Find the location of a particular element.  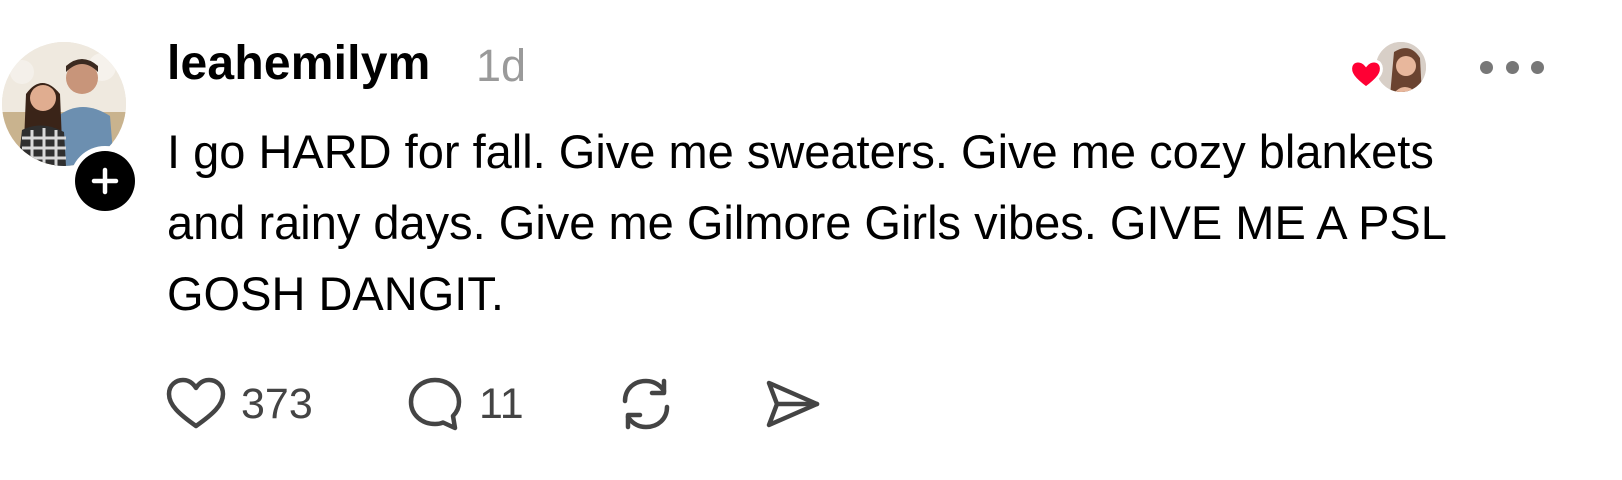

heart-outline-icon is located at coordinates (196, 403).